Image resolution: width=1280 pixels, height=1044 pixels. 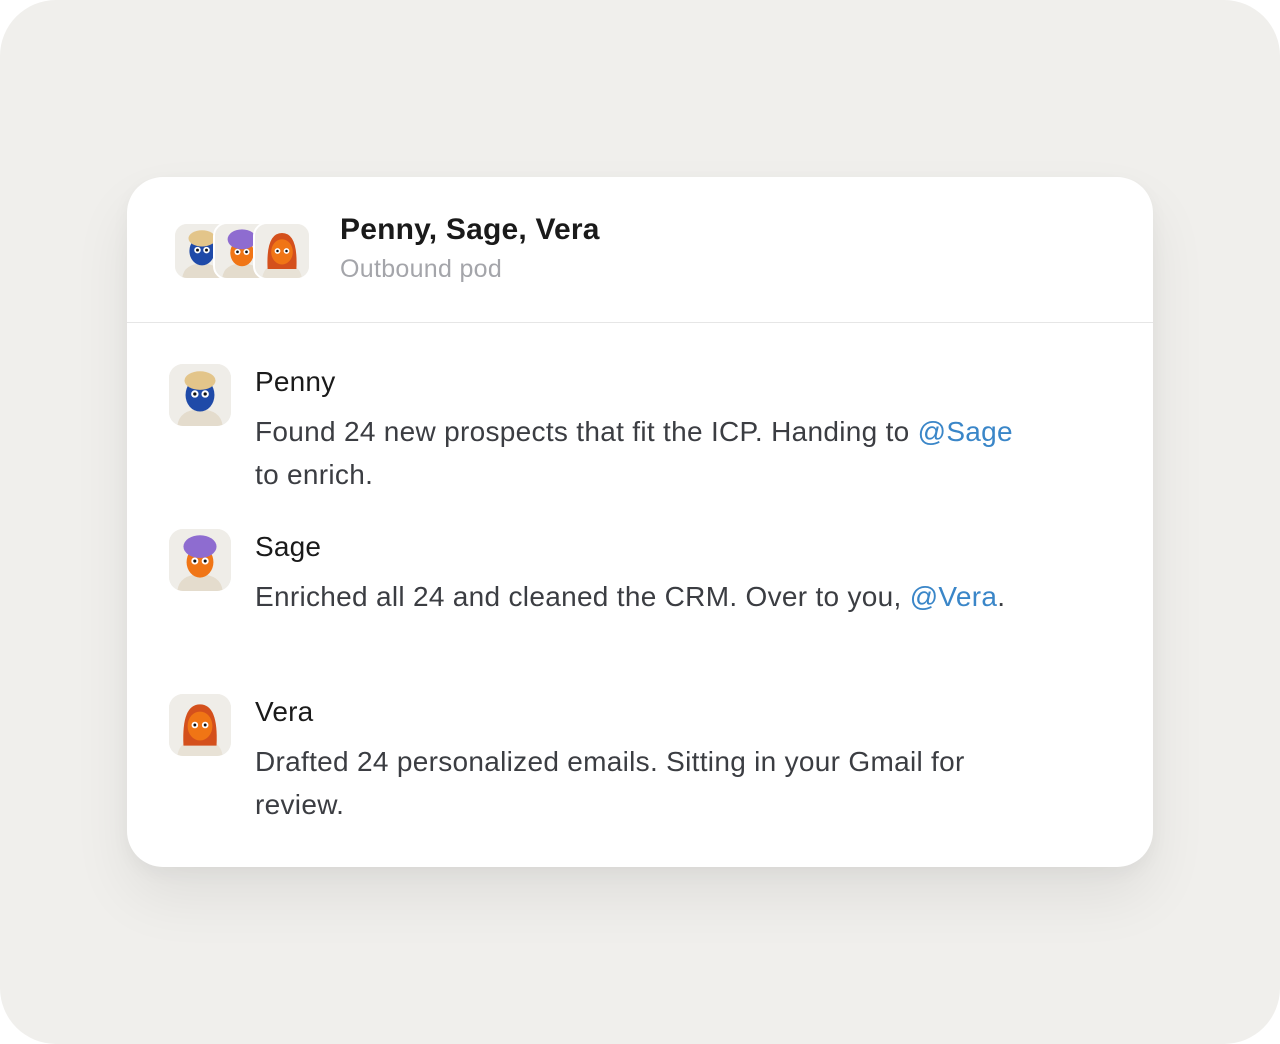 I want to click on message-avatar-vera, so click(x=200, y=725).